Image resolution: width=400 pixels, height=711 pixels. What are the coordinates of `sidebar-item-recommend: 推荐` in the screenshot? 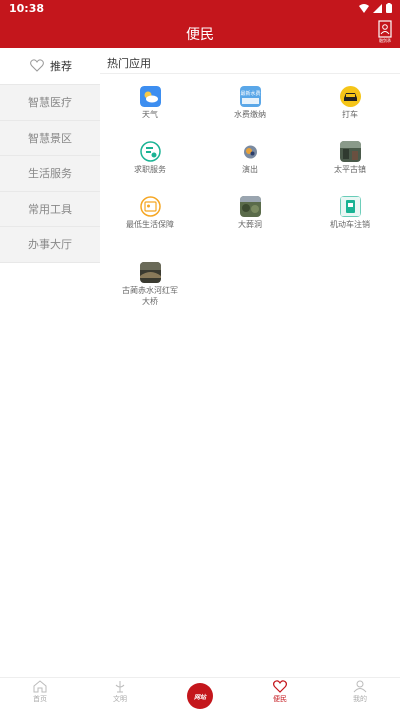 It's located at (50, 66).